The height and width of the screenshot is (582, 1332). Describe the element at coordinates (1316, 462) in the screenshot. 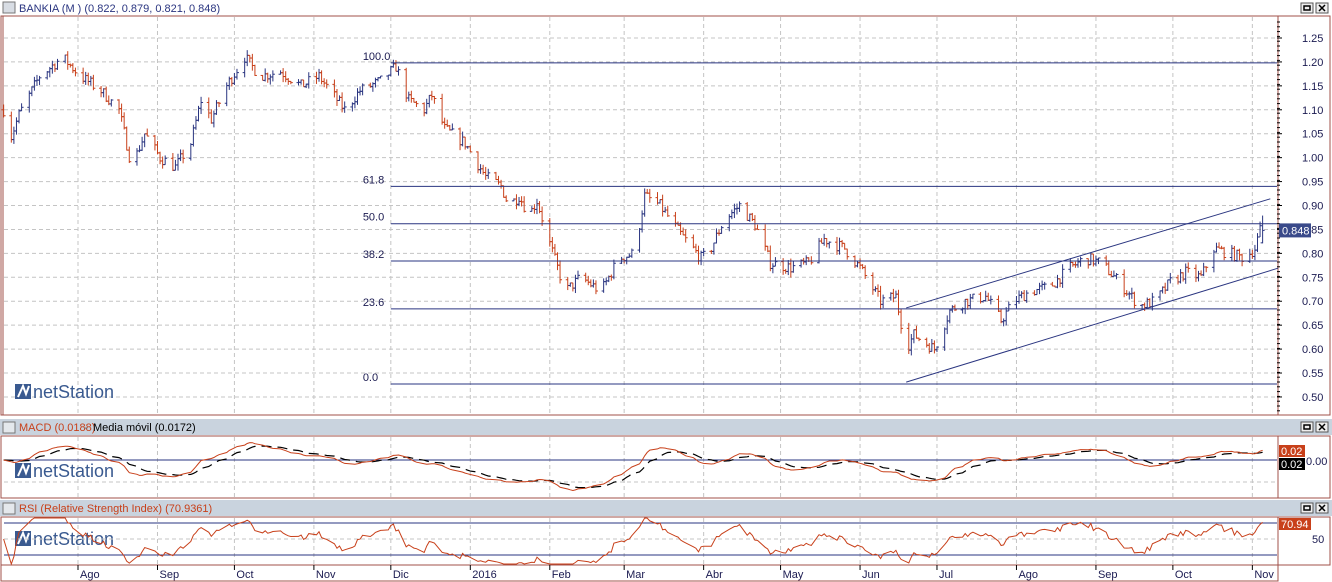

I see `macd-axis-label: 0.00` at that location.